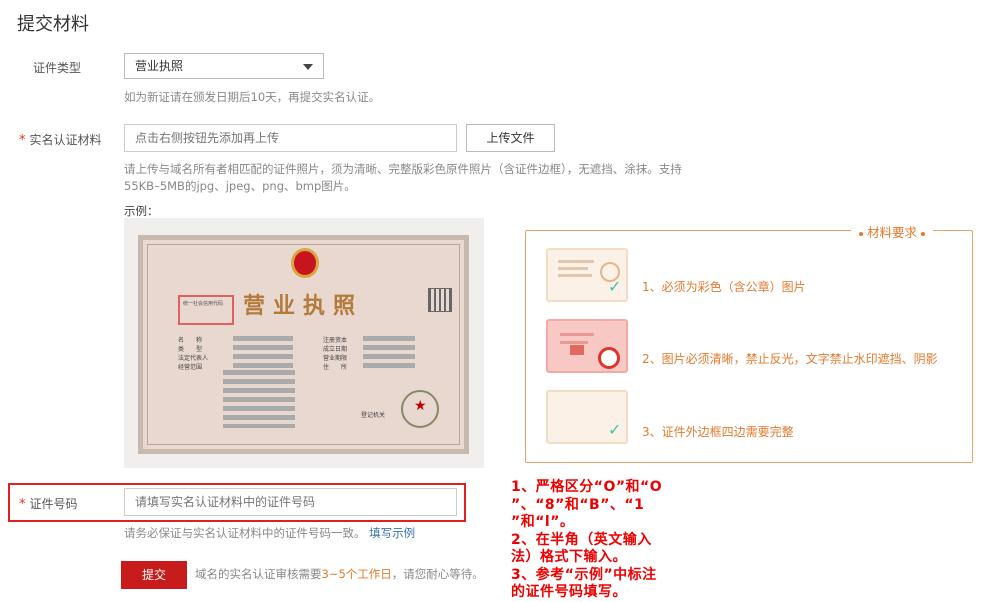  What do you see at coordinates (335, 354) in the screenshot?
I see `certificate-rows-right: 注册资本 成立日期 营业期限 住 所` at bounding box center [335, 354].